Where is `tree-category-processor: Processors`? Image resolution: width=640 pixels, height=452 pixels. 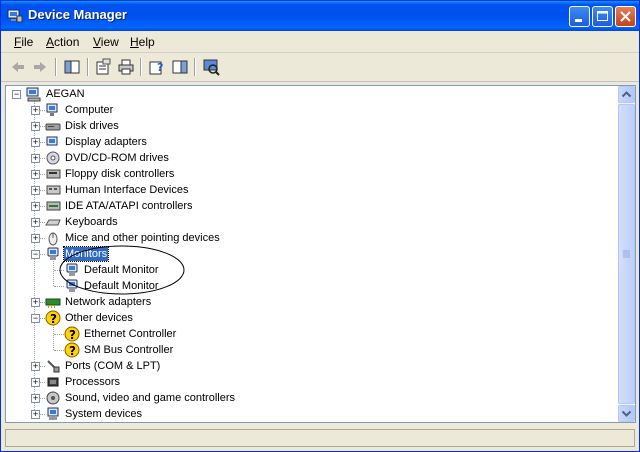
tree-category-processor: Processors is located at coordinates (92, 382).